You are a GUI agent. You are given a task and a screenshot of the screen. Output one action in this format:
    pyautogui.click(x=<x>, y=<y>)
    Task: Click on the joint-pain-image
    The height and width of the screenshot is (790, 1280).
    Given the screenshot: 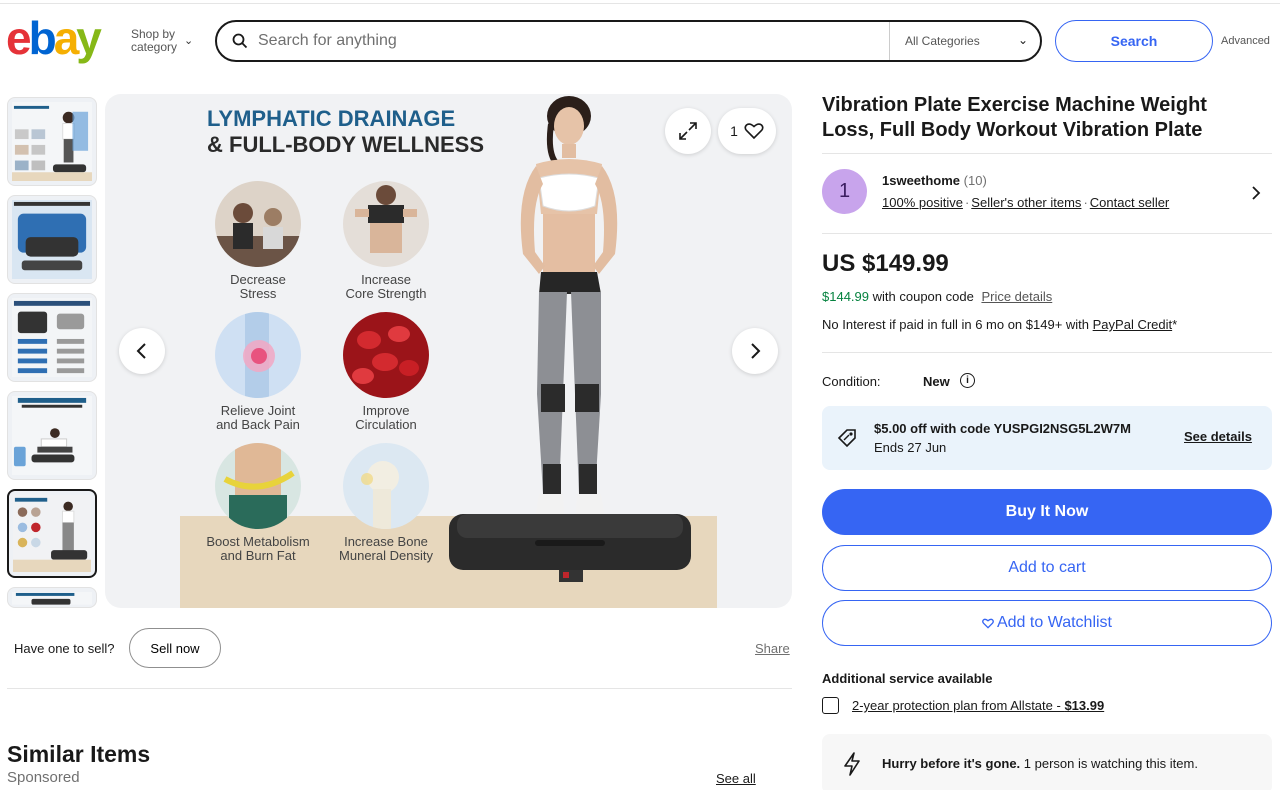 What is the action you would take?
    pyautogui.click(x=258, y=355)
    